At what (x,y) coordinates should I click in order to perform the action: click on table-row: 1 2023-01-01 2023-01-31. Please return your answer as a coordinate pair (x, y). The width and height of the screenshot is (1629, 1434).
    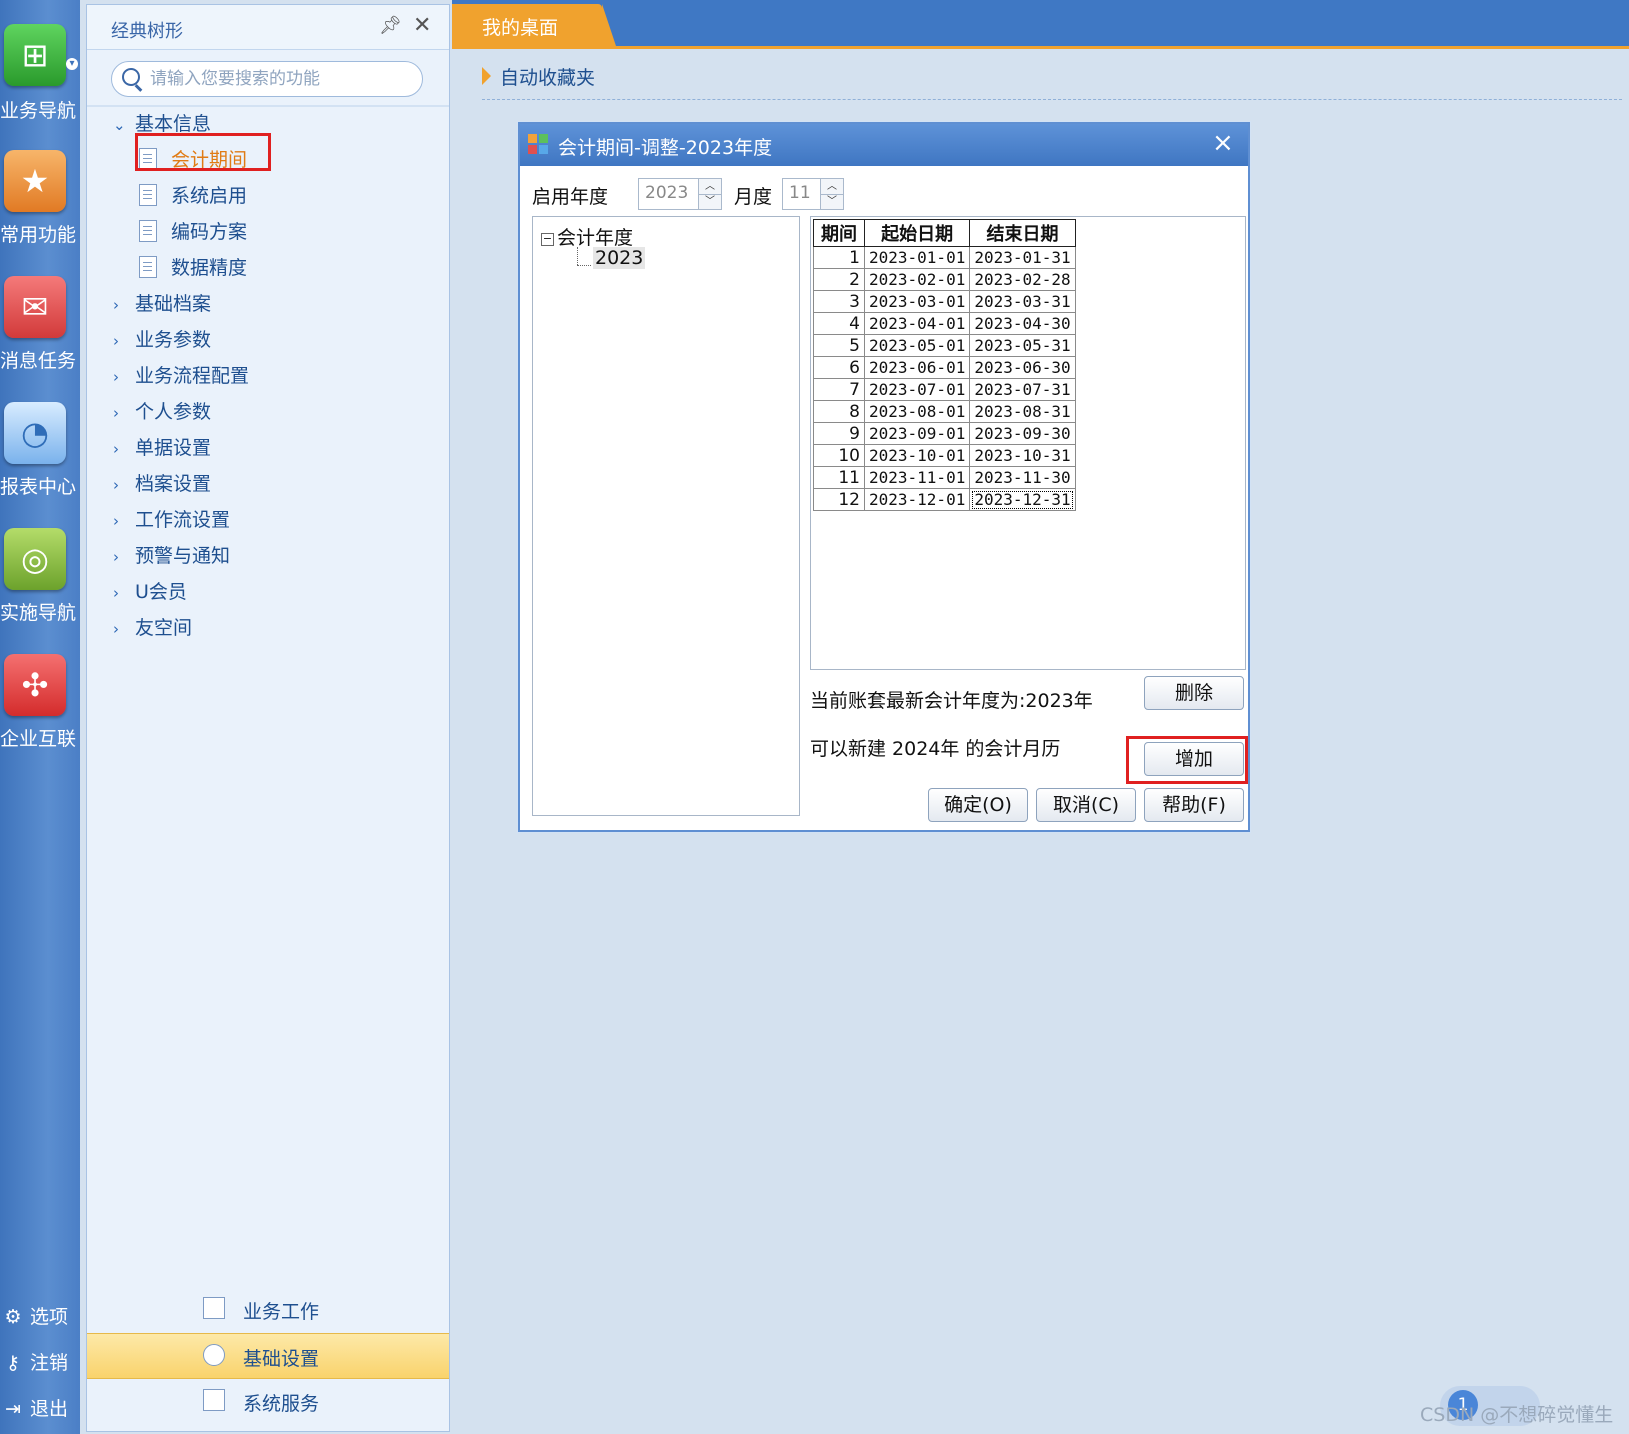
    Looking at the image, I should click on (944, 257).